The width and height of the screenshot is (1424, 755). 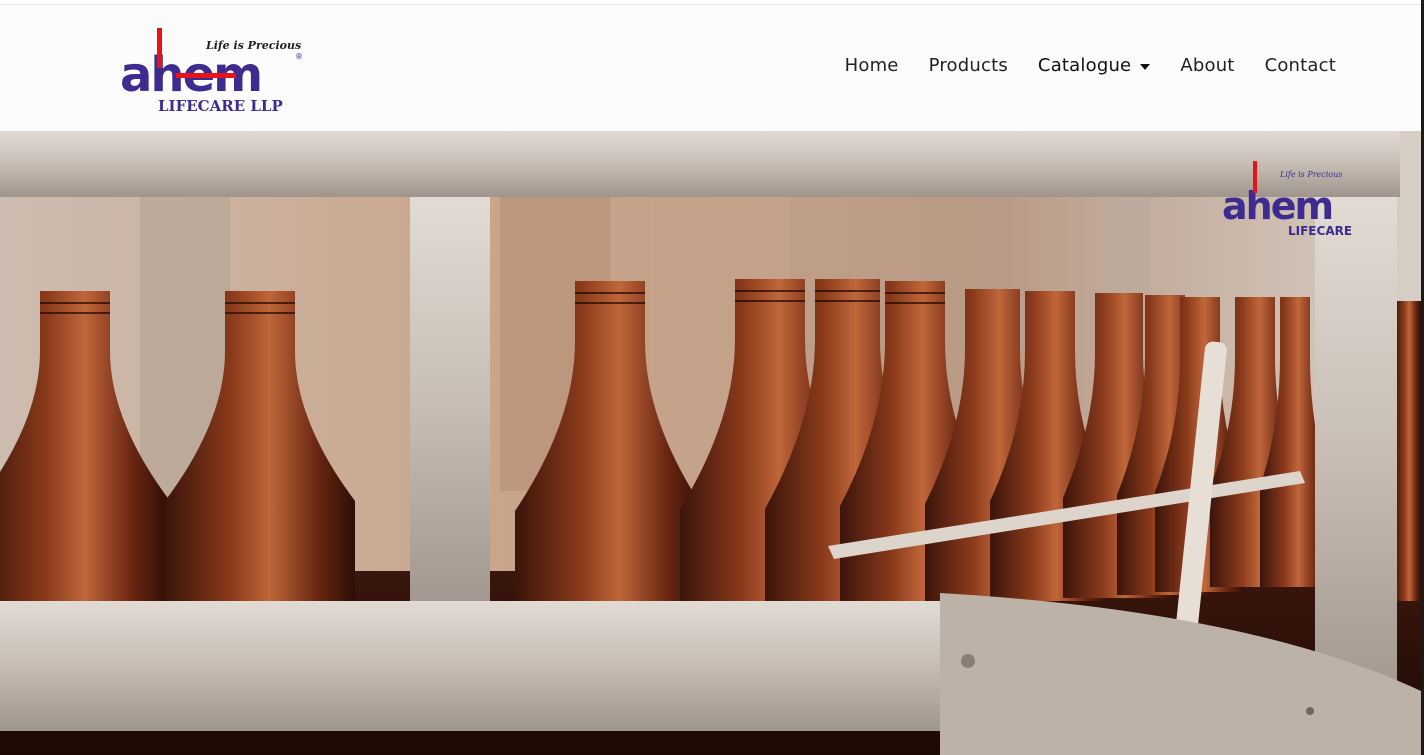 I want to click on frame-upright-right, so click(x=1356, y=457).